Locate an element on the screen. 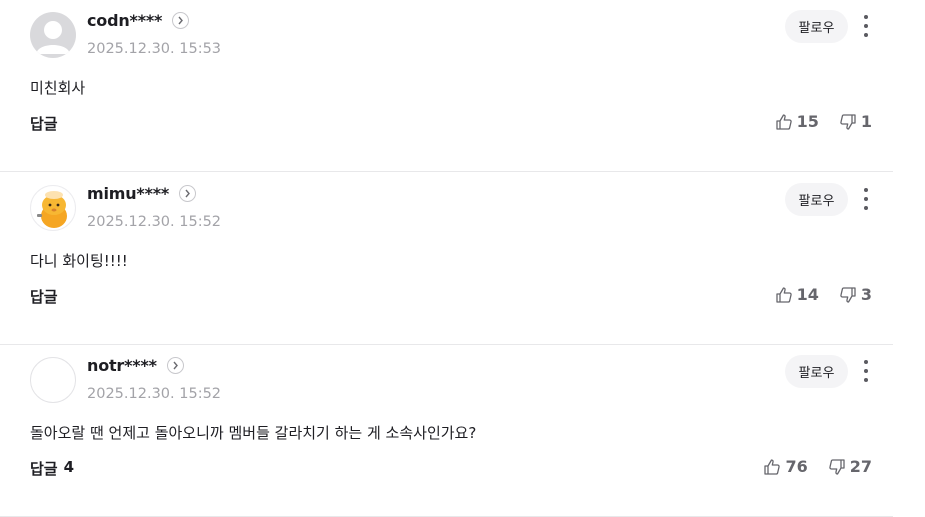 This screenshot has width=925, height=517. dislike-button: 3 is located at coordinates (855, 294).